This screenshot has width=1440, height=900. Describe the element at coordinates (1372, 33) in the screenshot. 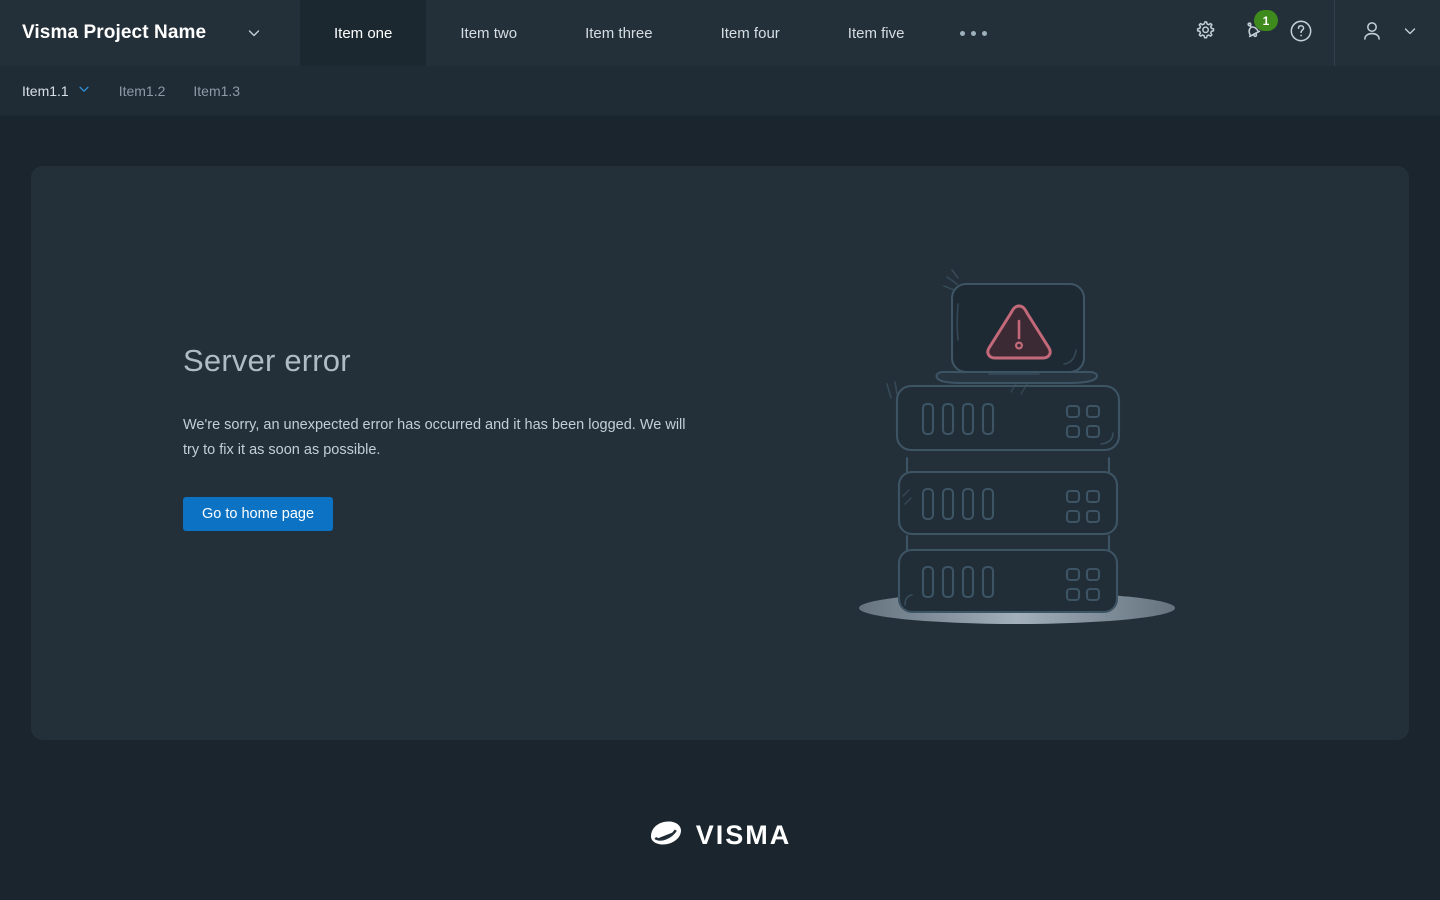

I see `user-avatar-icon` at that location.